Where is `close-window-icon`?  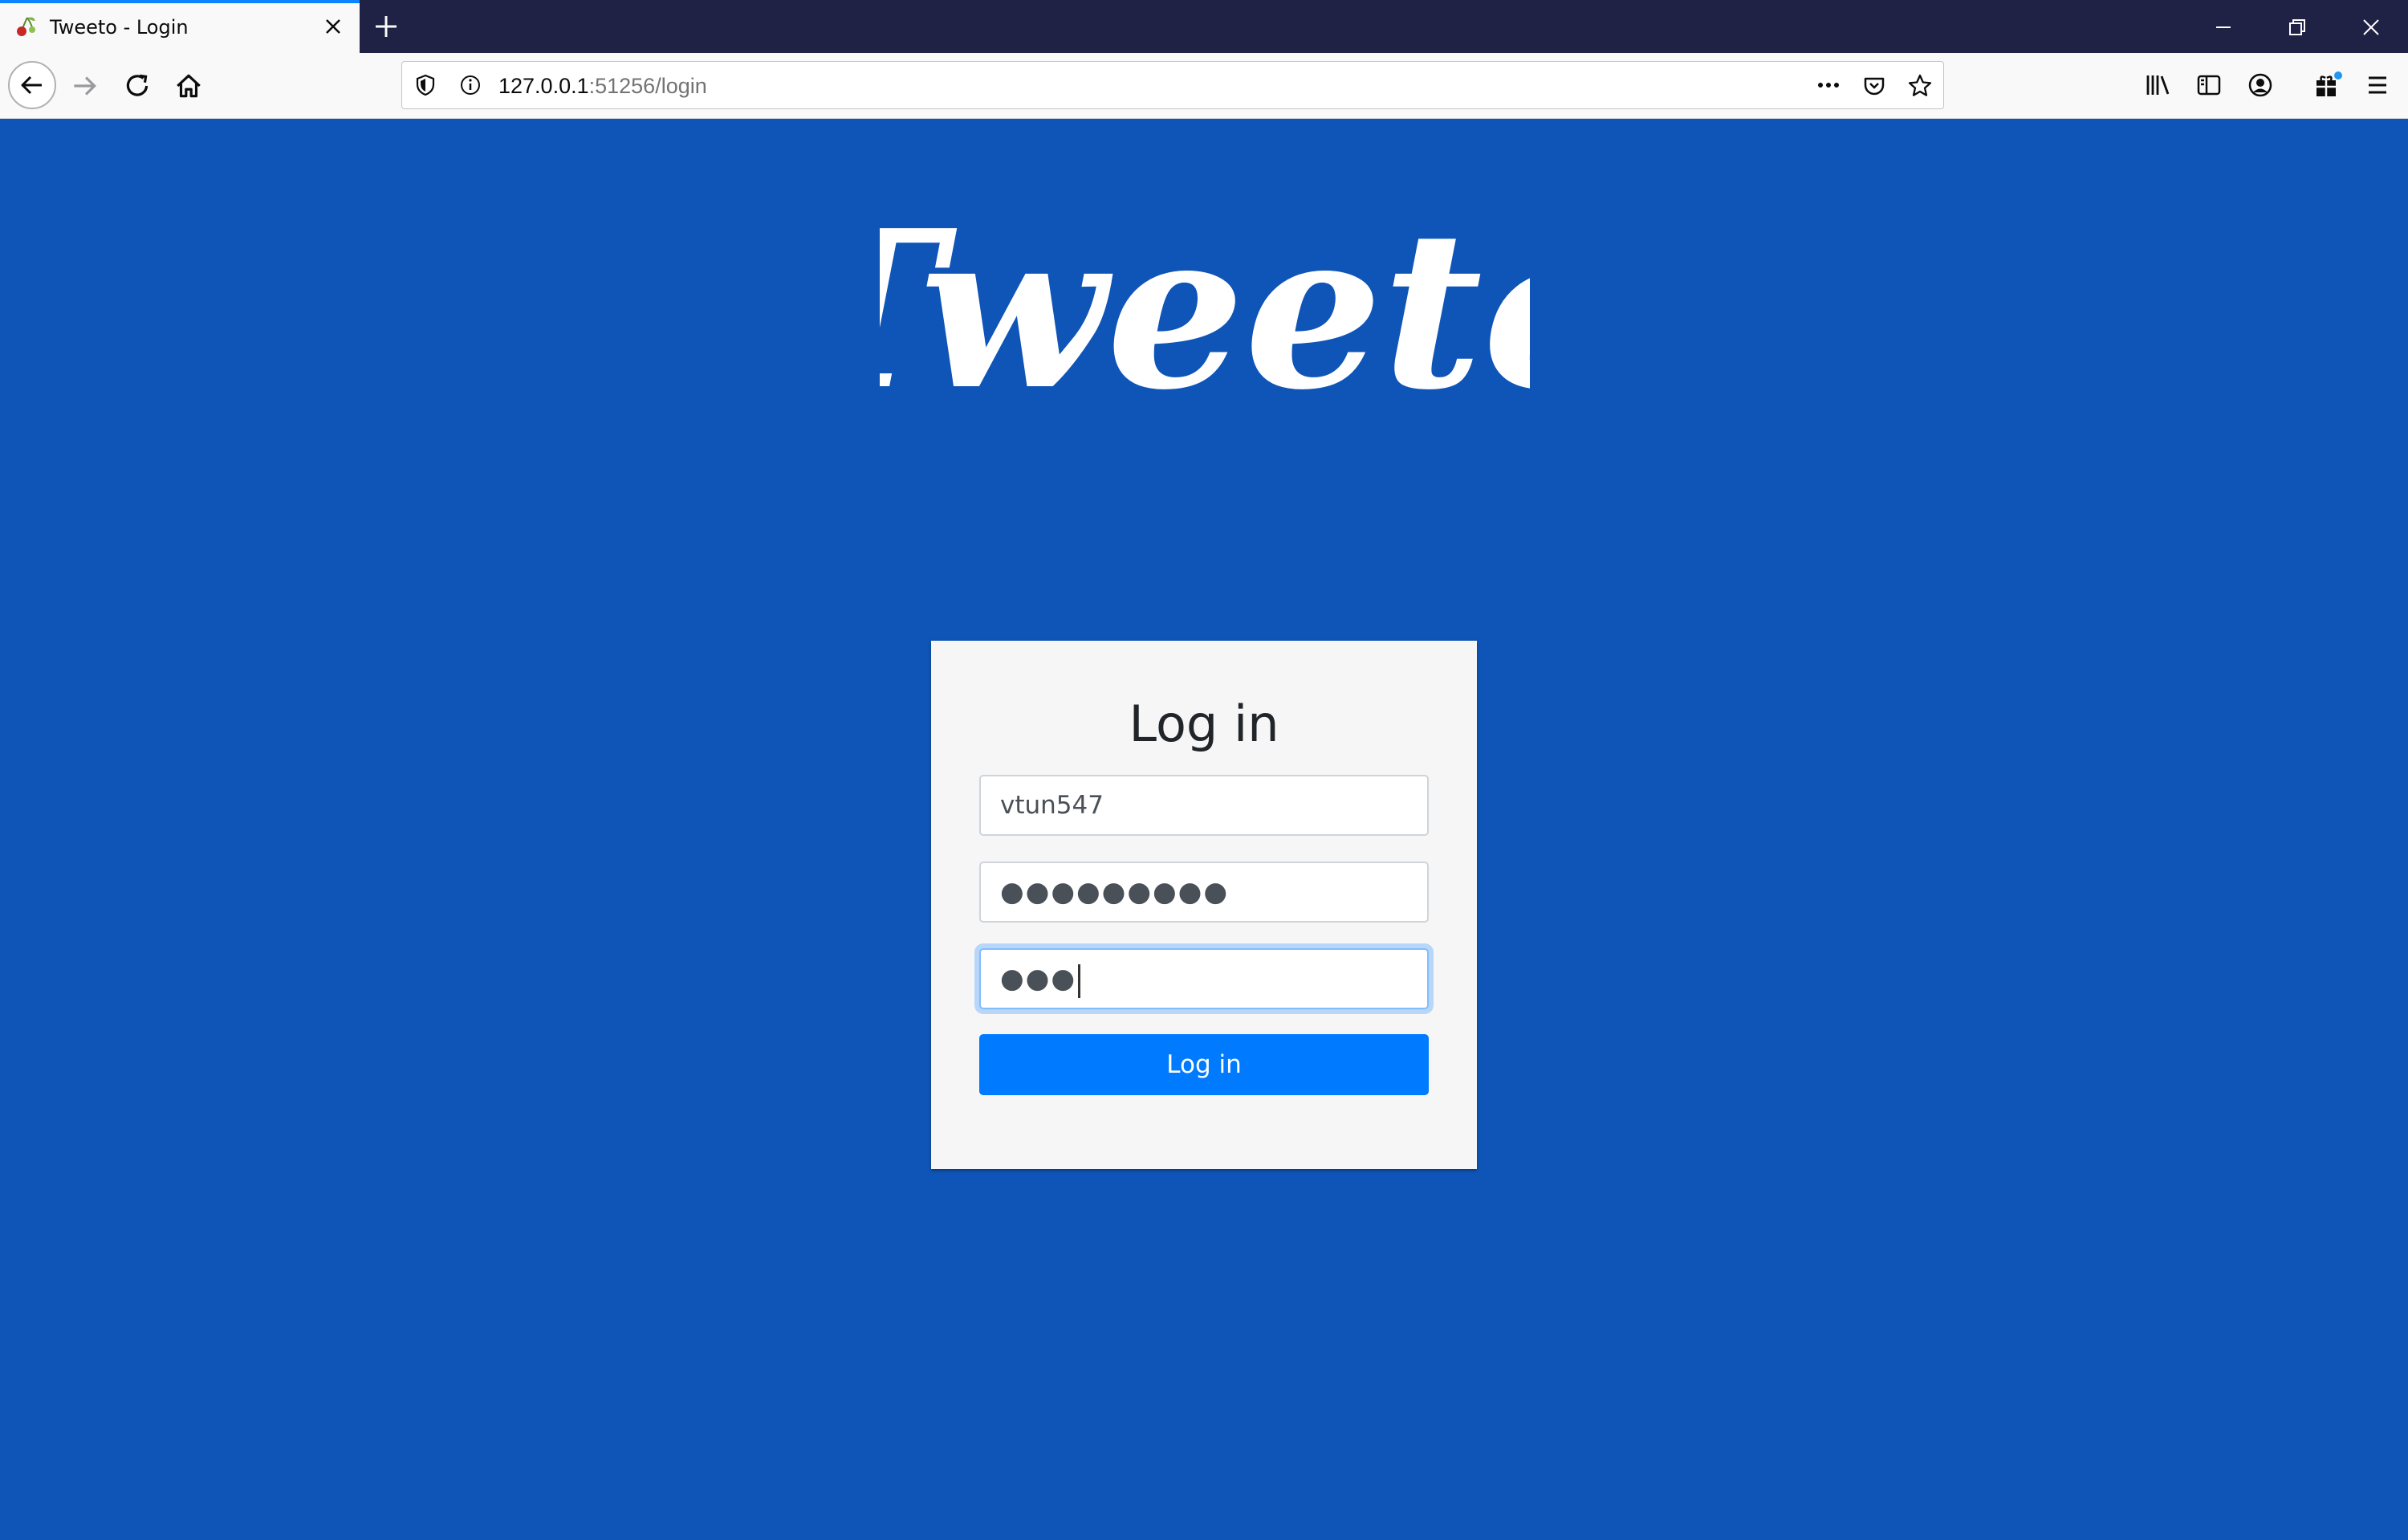 close-window-icon is located at coordinates (2371, 27).